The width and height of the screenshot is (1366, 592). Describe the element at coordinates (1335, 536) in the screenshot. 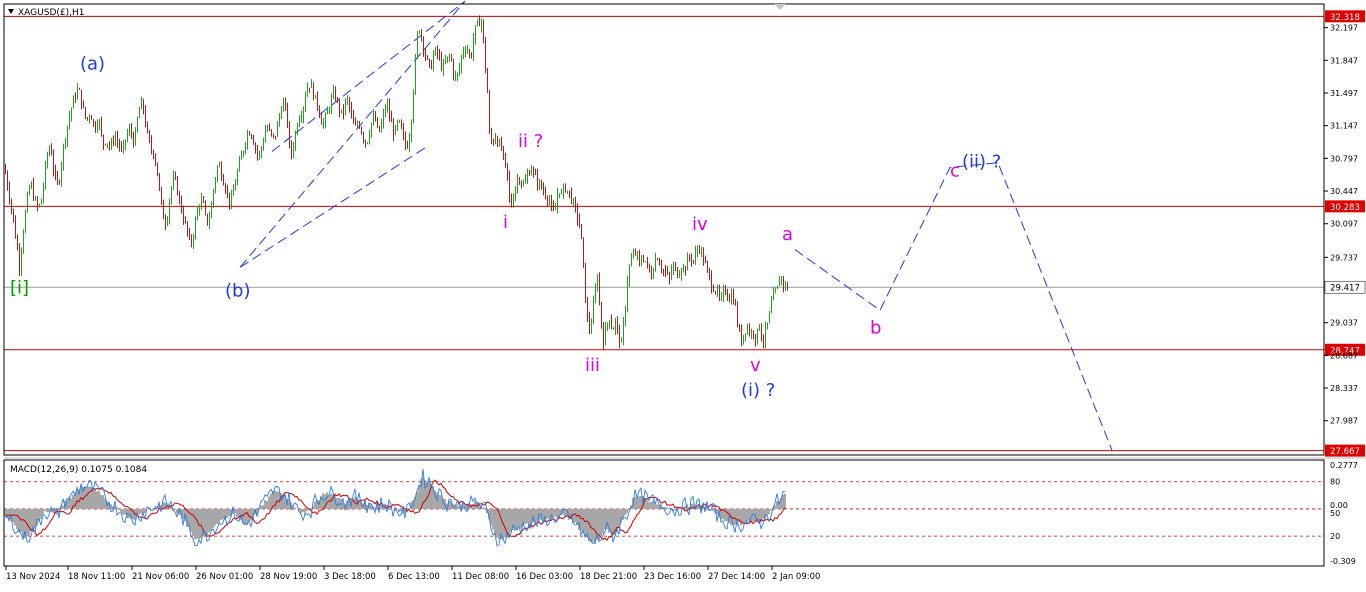

I see `macd-tick-label: 20` at that location.